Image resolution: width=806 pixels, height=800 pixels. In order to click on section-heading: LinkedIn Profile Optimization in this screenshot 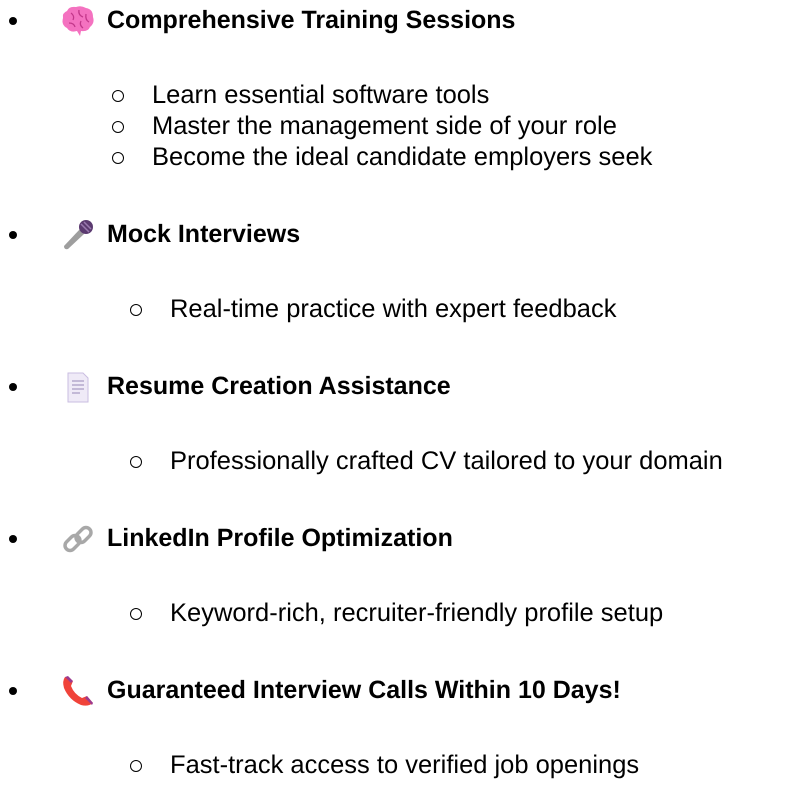, I will do `click(280, 538)`.